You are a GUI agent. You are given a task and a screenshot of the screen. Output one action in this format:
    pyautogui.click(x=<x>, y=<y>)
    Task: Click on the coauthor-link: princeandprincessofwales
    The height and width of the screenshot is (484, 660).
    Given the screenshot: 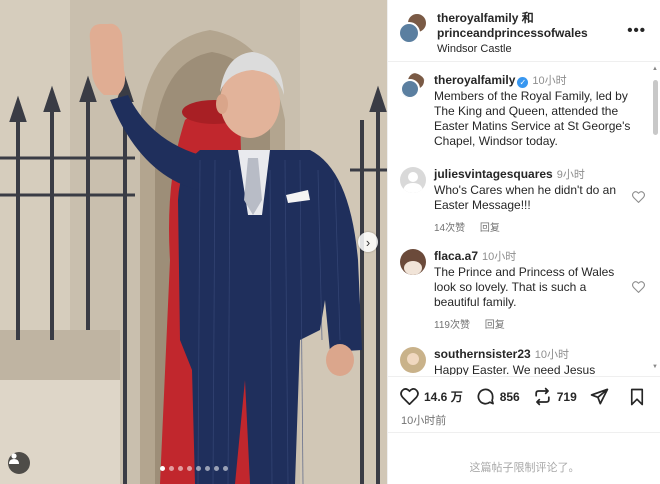 What is the action you would take?
    pyautogui.click(x=512, y=33)
    